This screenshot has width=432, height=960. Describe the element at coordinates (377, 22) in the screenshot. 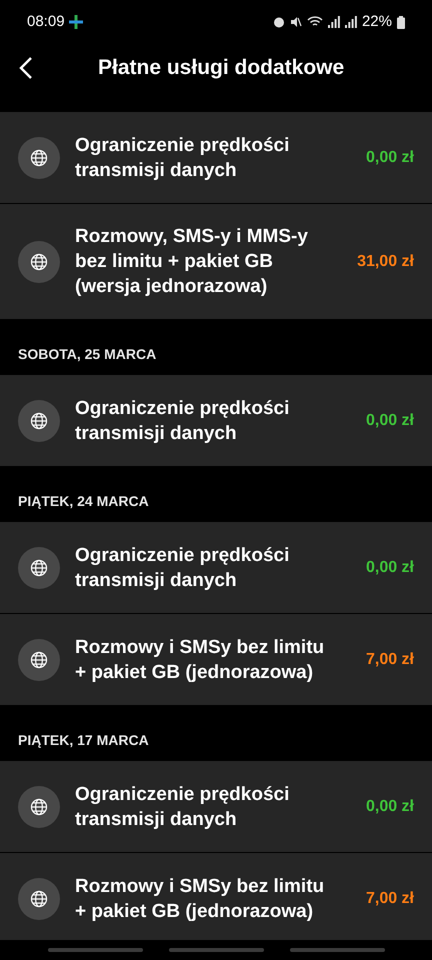

I see `battery-percent: 22%` at that location.